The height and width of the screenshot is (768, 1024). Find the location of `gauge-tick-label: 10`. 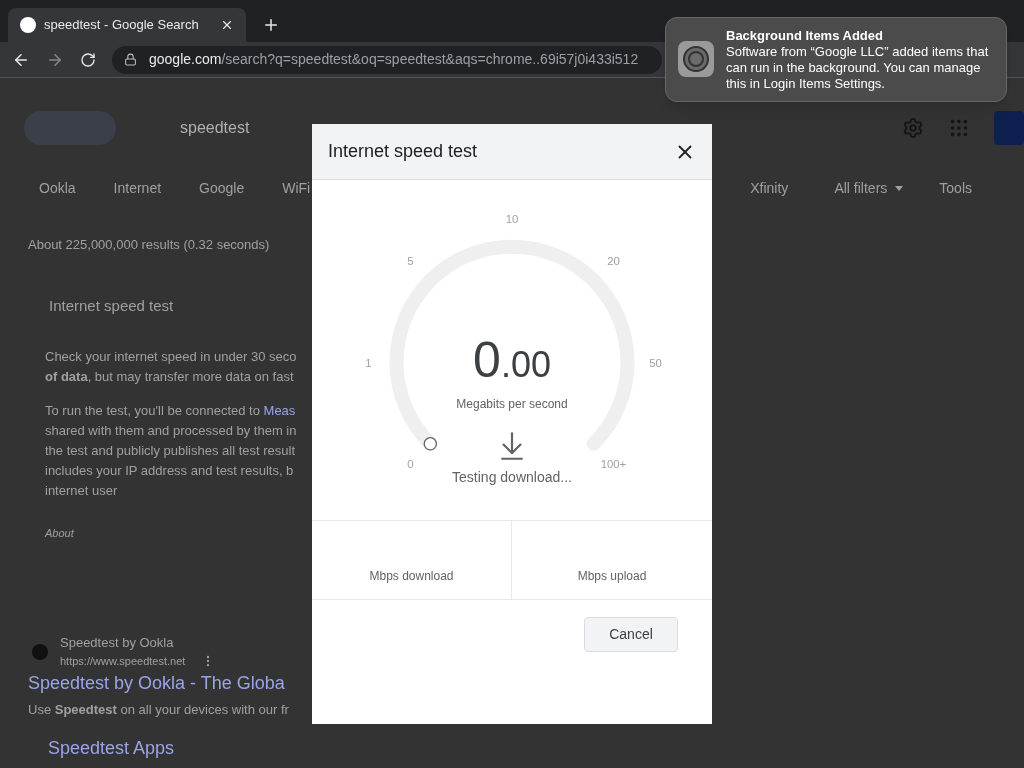

gauge-tick-label: 10 is located at coordinates (512, 219).